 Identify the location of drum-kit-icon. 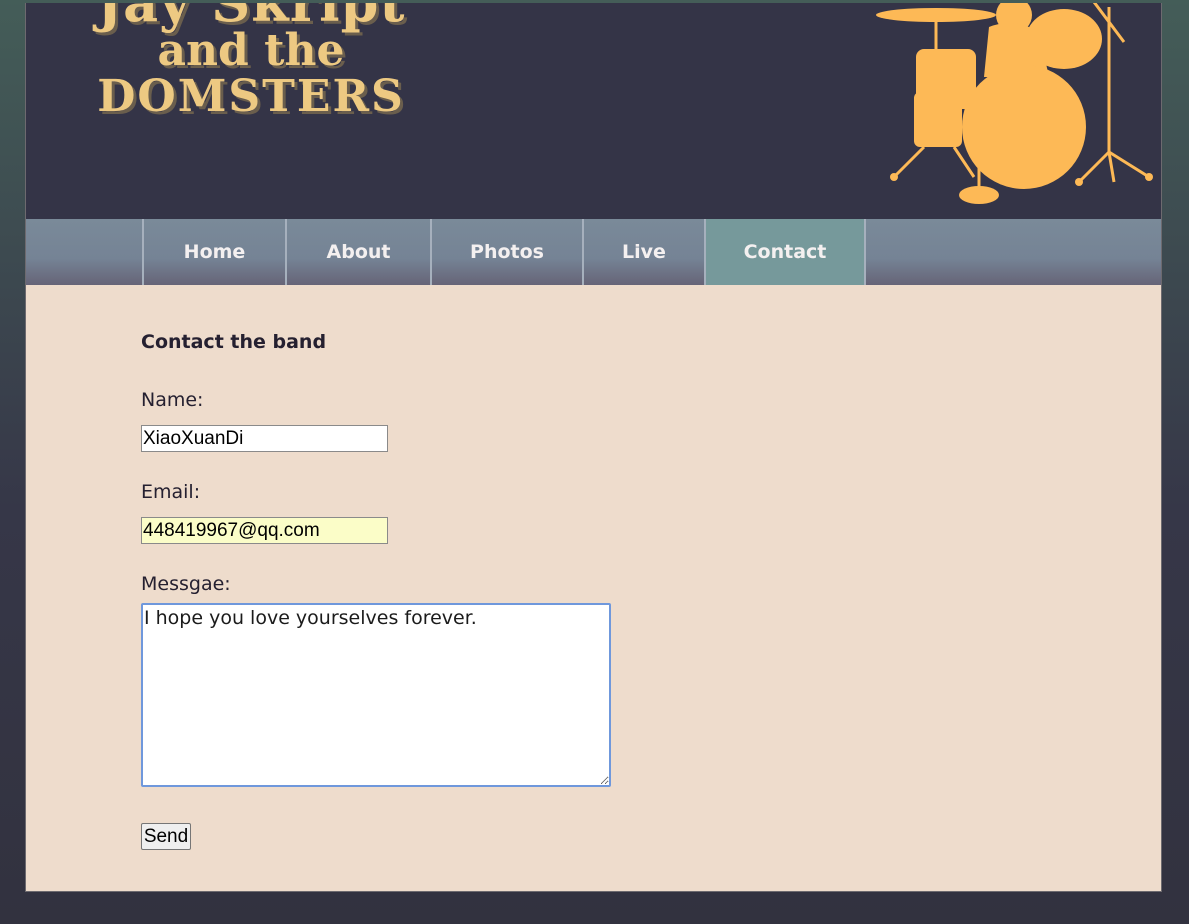
(1014, 103).